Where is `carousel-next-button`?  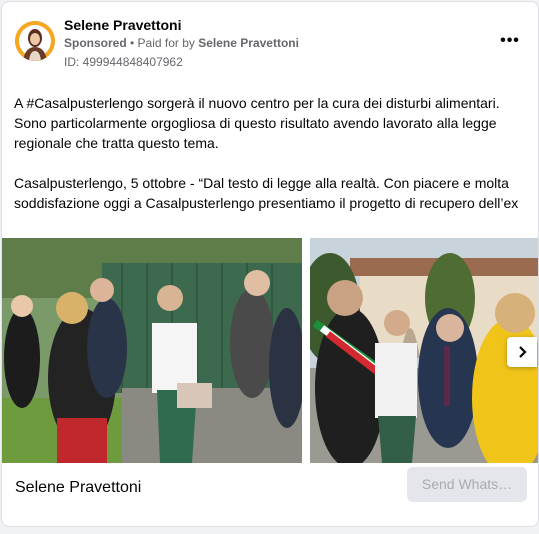
carousel-next-button is located at coordinates (522, 352).